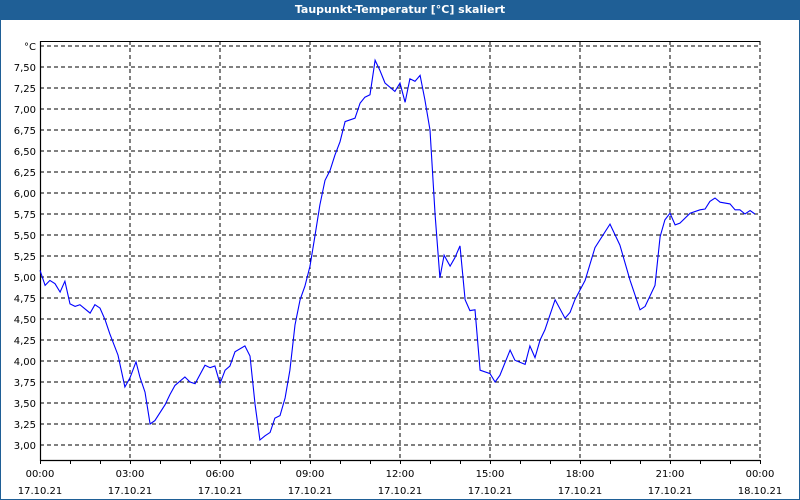 This screenshot has height=500, width=800. What do you see at coordinates (400, 10) in the screenshot?
I see `window-title: Taupunkt-Temperatur [°C] skaliert` at bounding box center [400, 10].